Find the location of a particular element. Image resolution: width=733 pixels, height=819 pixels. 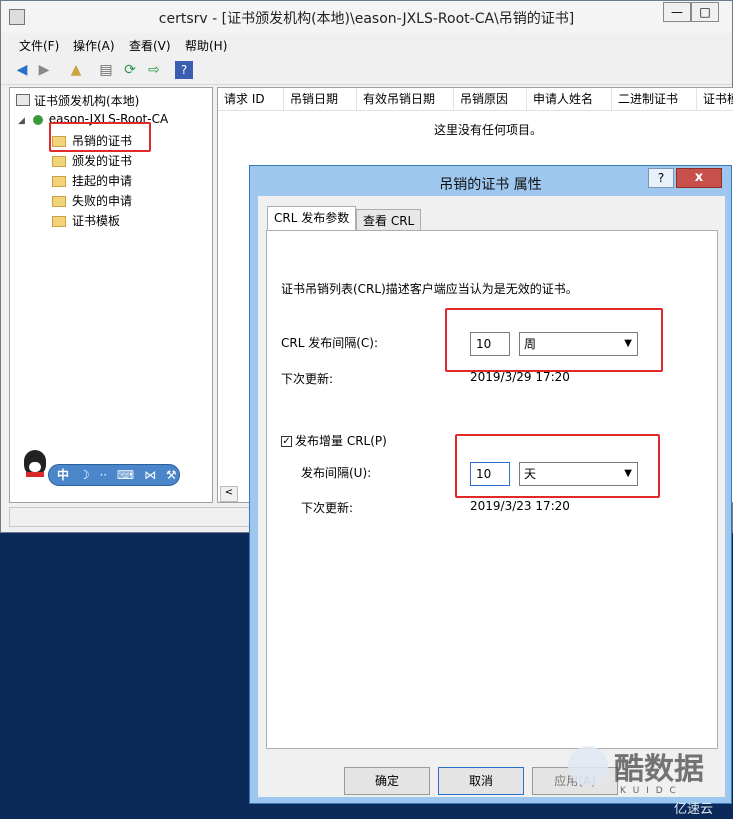

watermark-brand: 酷数据 is located at coordinates (659, 769).